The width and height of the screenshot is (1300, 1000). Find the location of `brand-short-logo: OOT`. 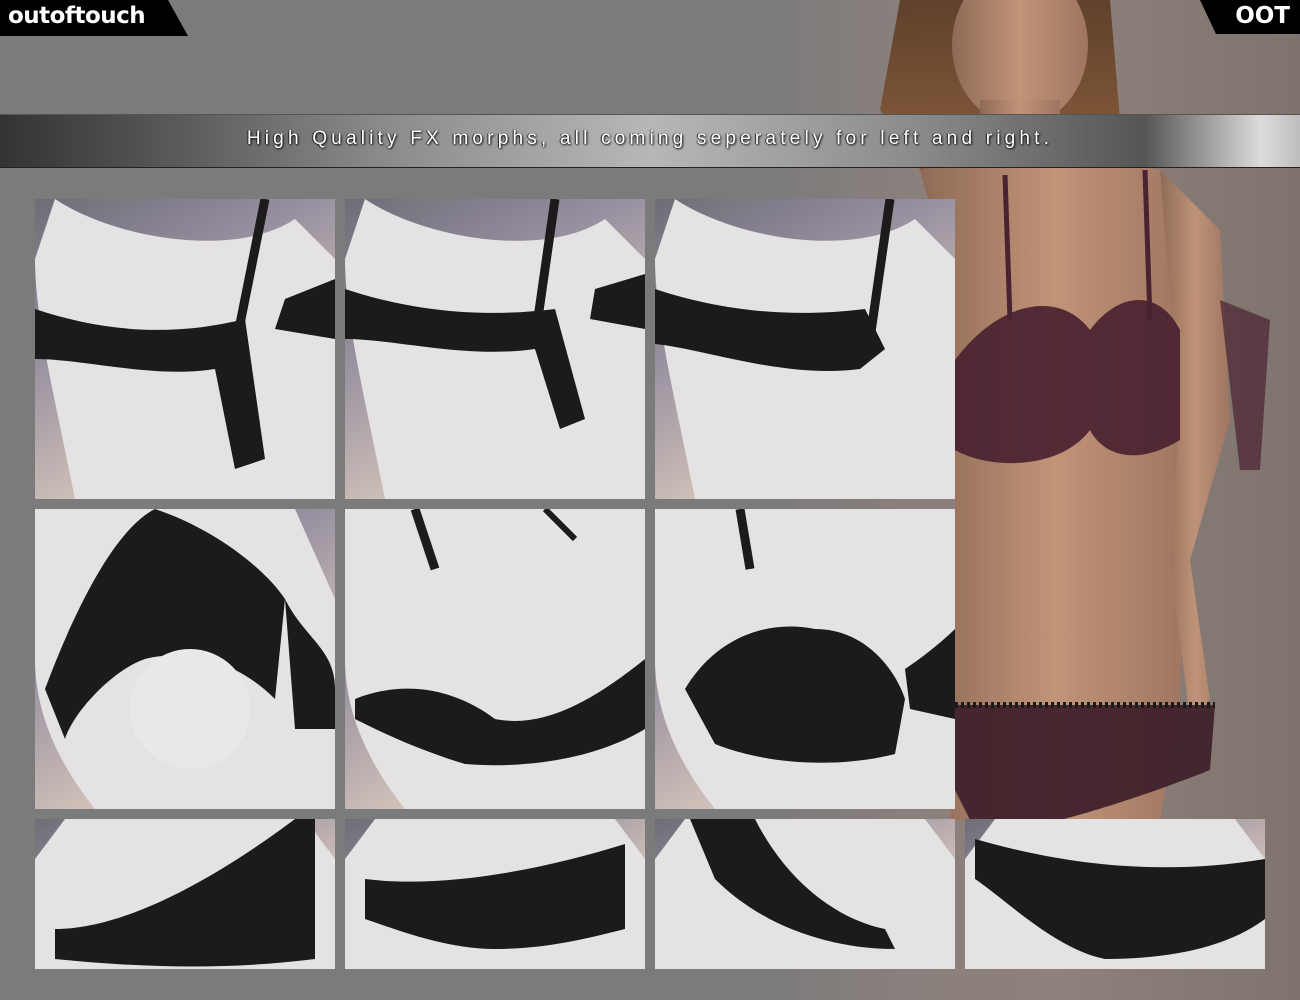

brand-short-logo: OOT is located at coordinates (1250, 17).